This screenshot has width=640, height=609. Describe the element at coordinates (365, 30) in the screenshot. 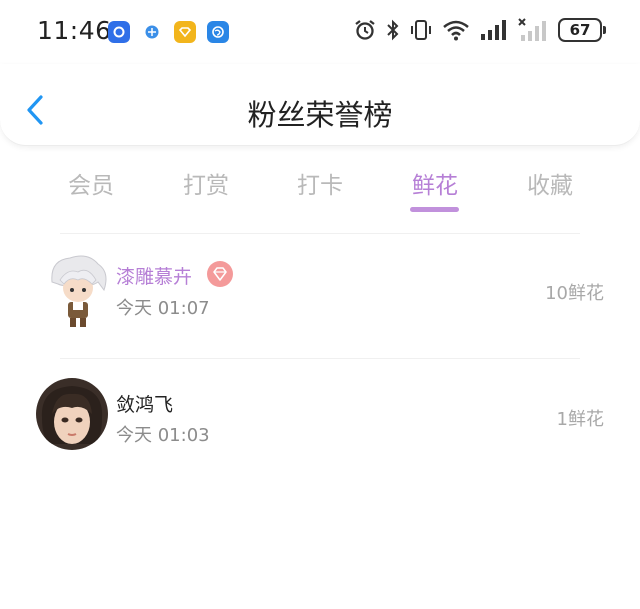

I see `alarm-icon` at that location.